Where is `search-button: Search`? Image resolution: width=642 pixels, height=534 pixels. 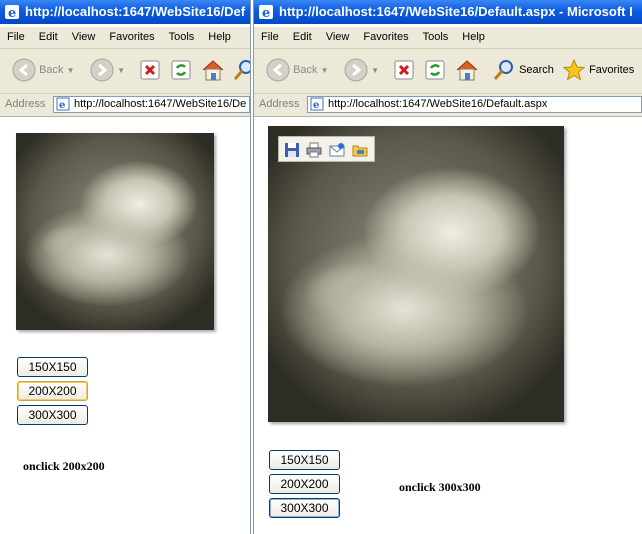 search-button: Search is located at coordinates (523, 70).